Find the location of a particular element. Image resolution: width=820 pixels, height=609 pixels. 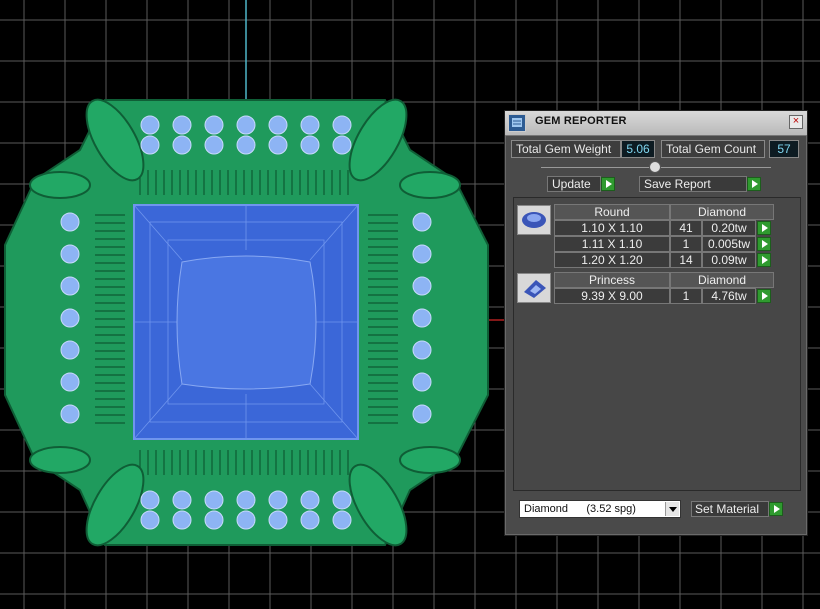

group-shape-header: Round is located at coordinates (612, 212).